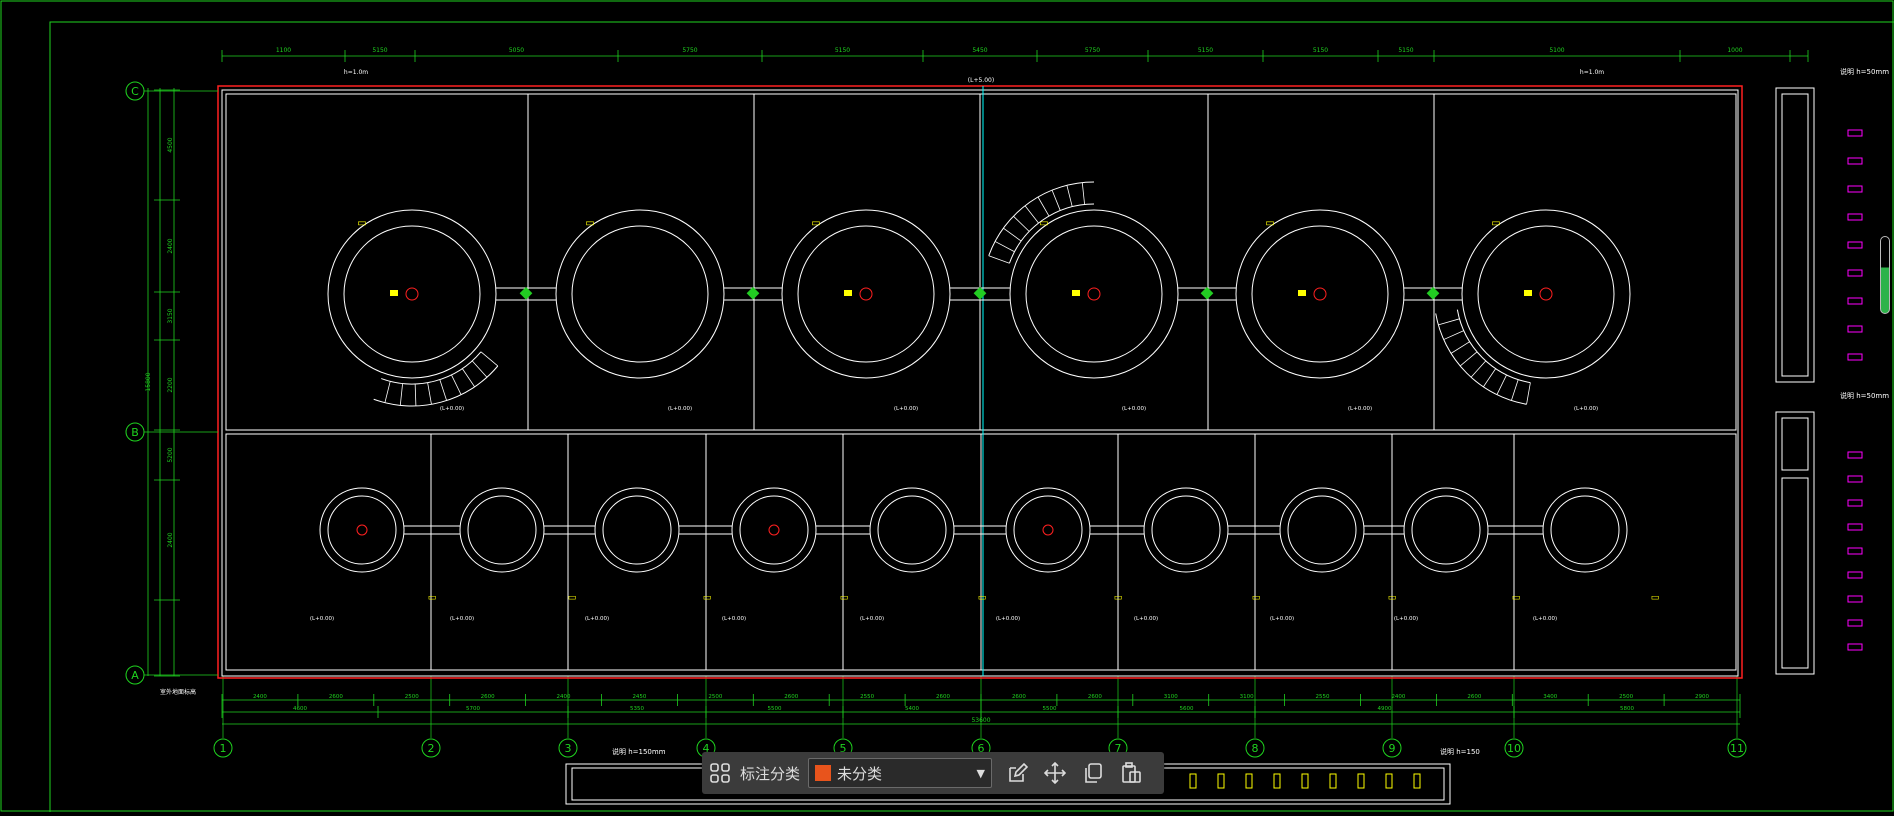 Image resolution: width=1894 pixels, height=816 pixels. What do you see at coordinates (1385, 709) in the screenshot?
I see `bottom-dim-label-2: 4900` at bounding box center [1385, 709].